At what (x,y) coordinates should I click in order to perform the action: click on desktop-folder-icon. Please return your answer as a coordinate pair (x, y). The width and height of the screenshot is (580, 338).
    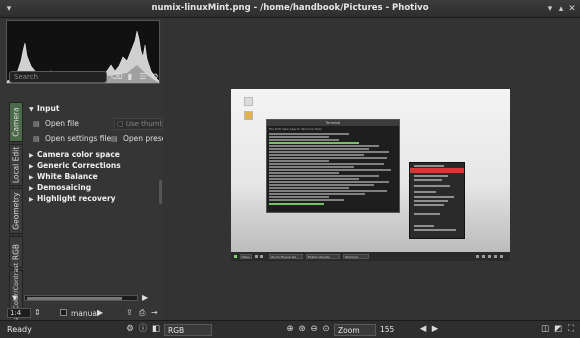
    Looking at the image, I should click on (248, 101).